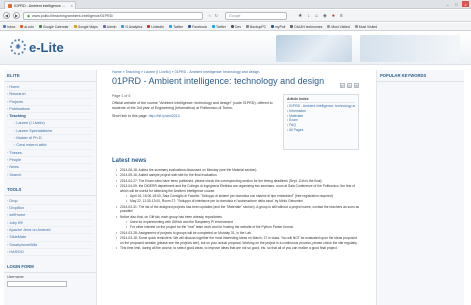 The image size is (471, 305). Describe the element at coordinates (50, 168) in the screenshot. I see `sidebar-item: News` at that location.